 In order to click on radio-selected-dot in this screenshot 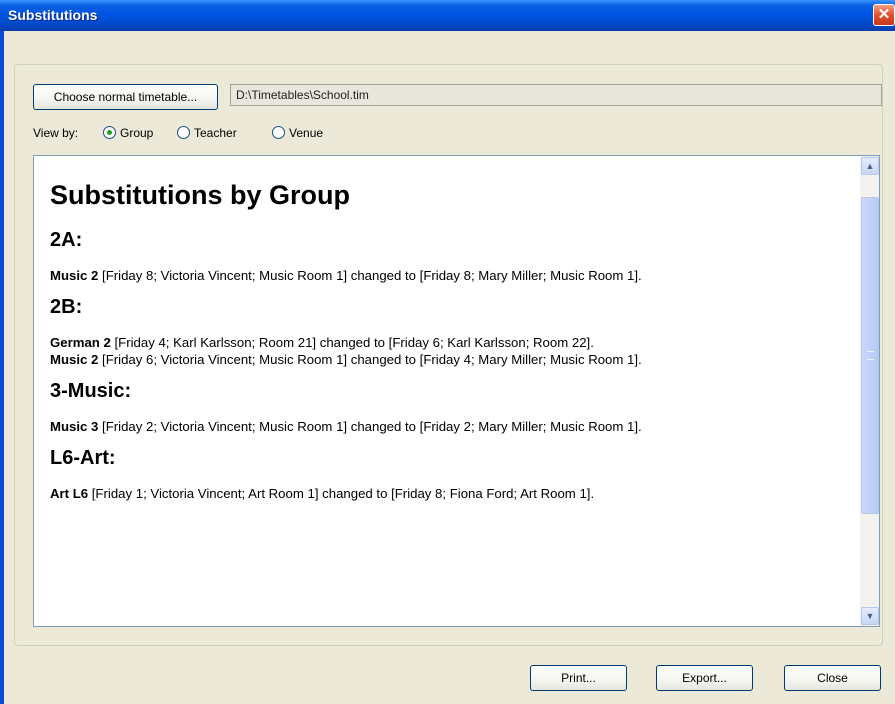, I will do `click(109, 132)`.